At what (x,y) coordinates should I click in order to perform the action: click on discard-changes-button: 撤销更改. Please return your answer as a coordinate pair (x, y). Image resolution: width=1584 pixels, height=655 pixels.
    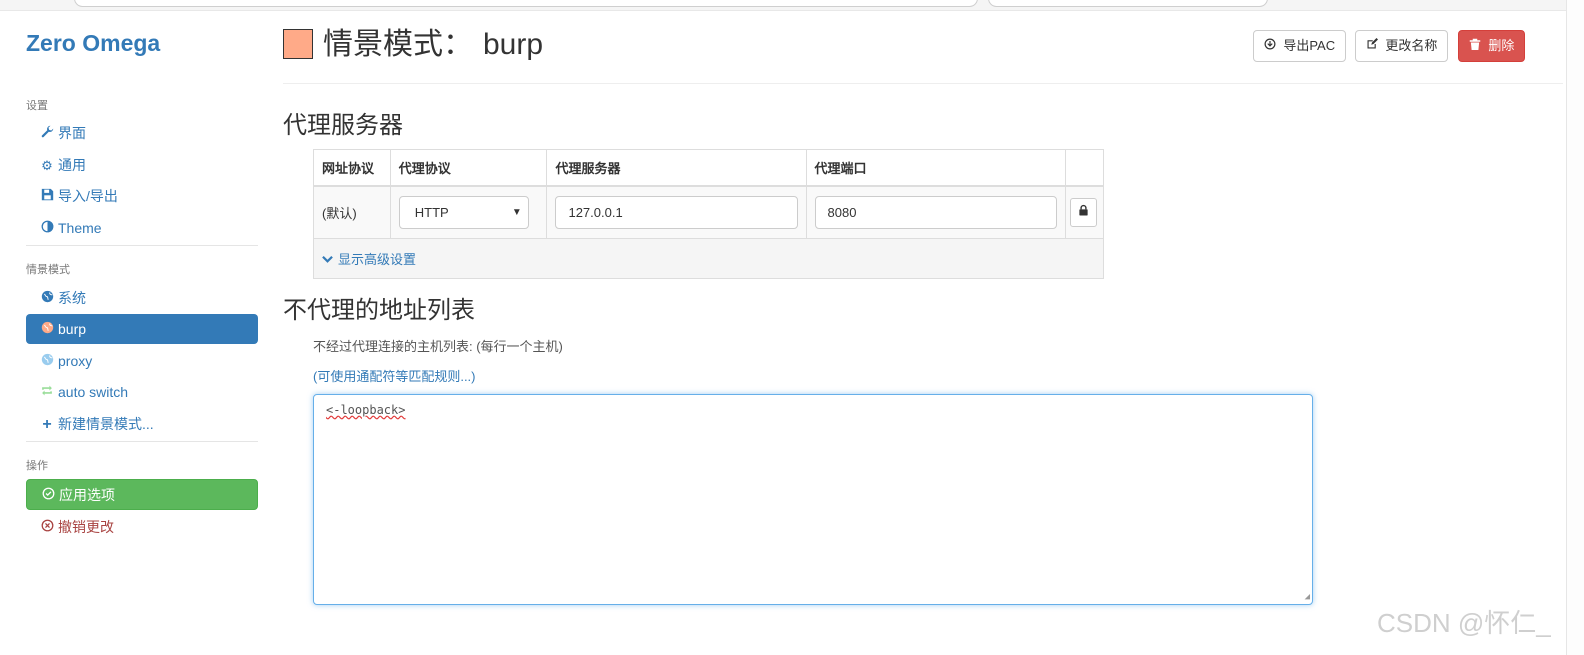
    Looking at the image, I should click on (142, 527).